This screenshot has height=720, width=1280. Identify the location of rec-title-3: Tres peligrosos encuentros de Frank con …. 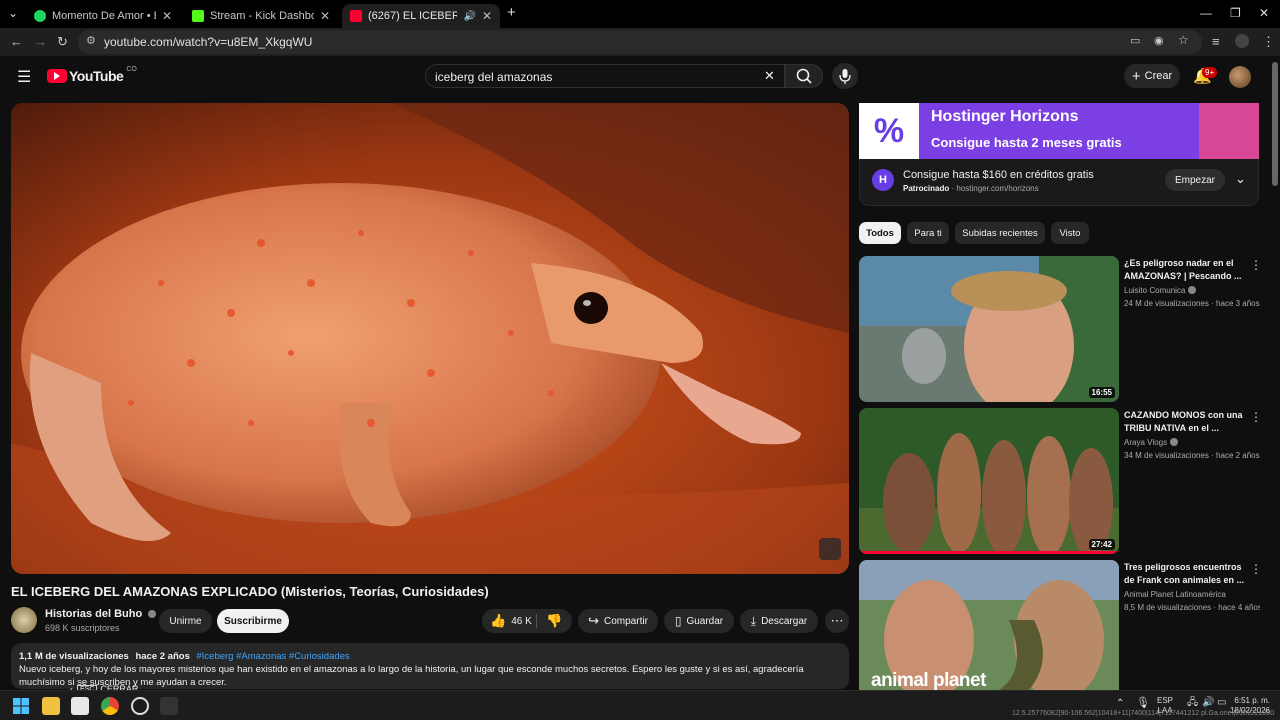
(1186, 573).